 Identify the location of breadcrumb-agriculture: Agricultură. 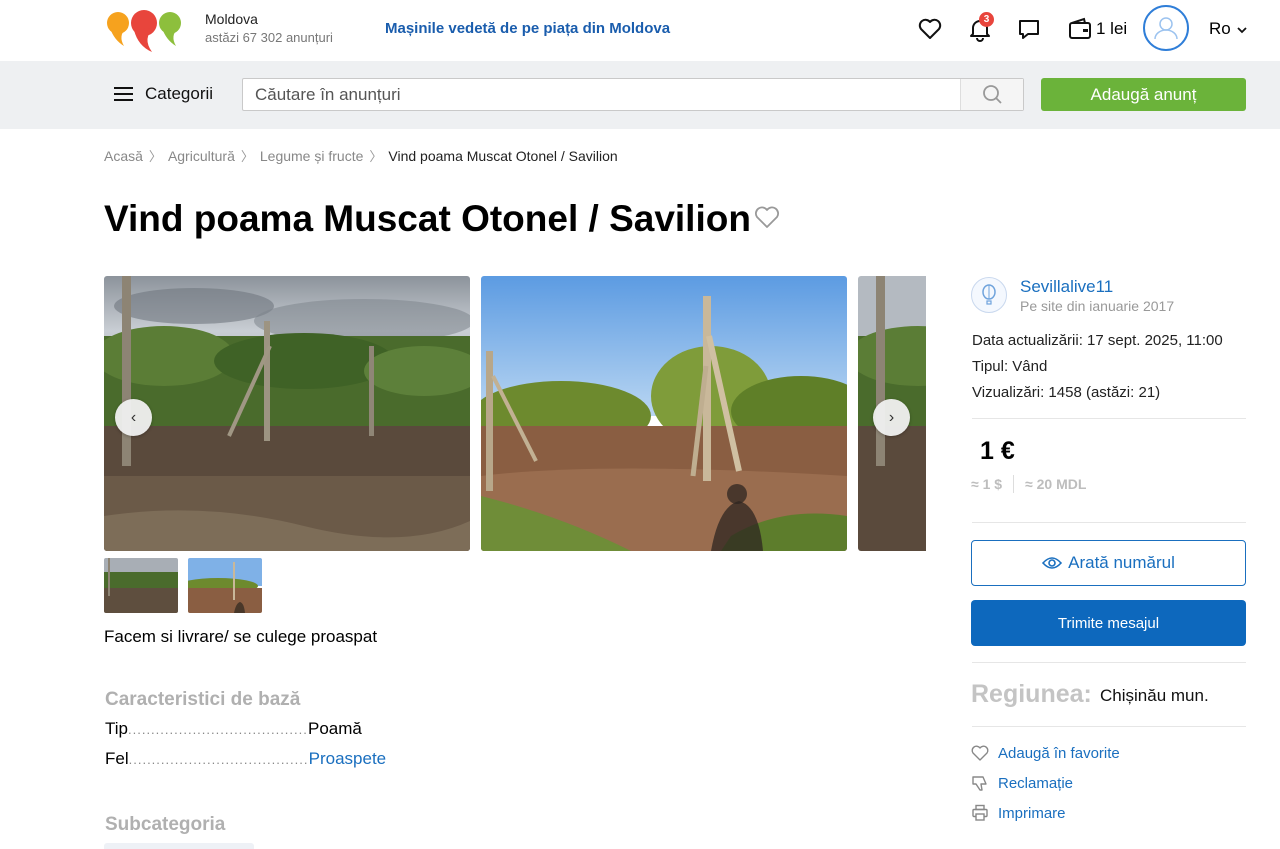
(201, 156).